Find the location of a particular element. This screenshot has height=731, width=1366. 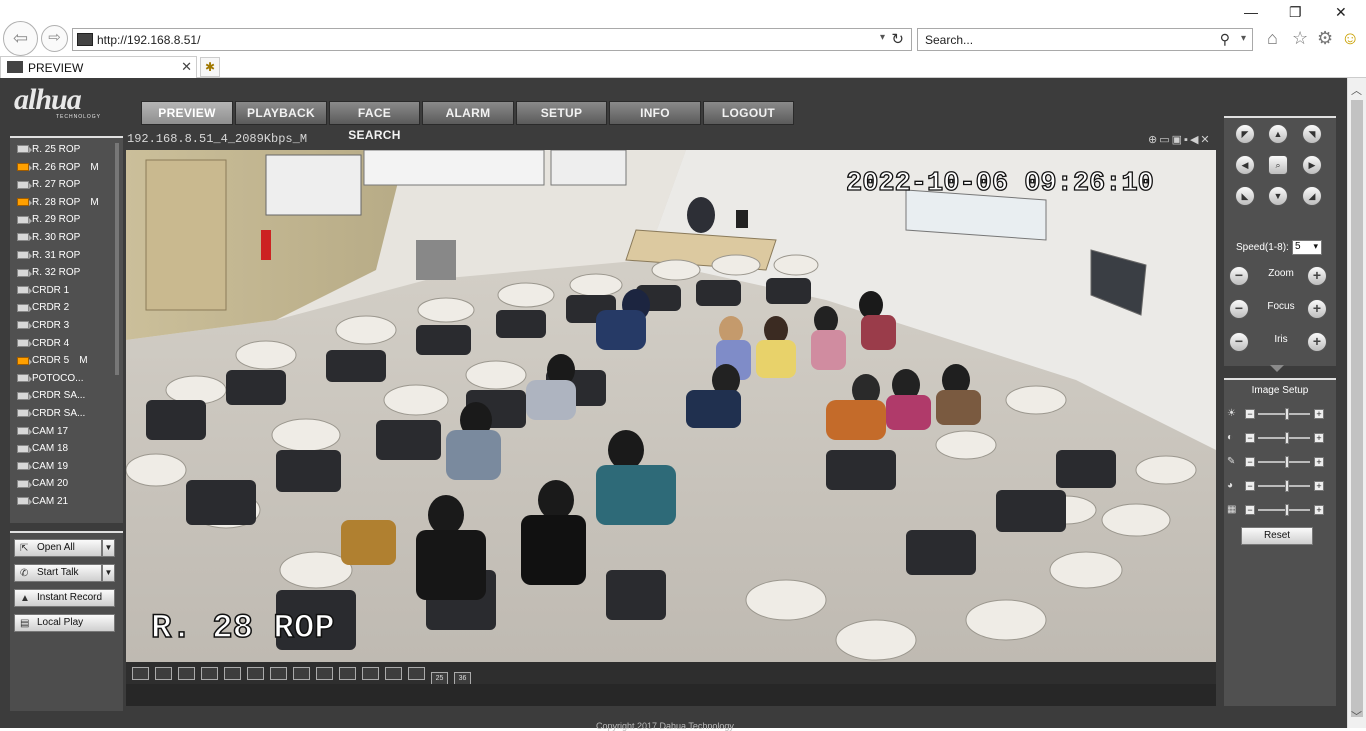

ptz-right-button: ▶ is located at coordinates (1312, 165).